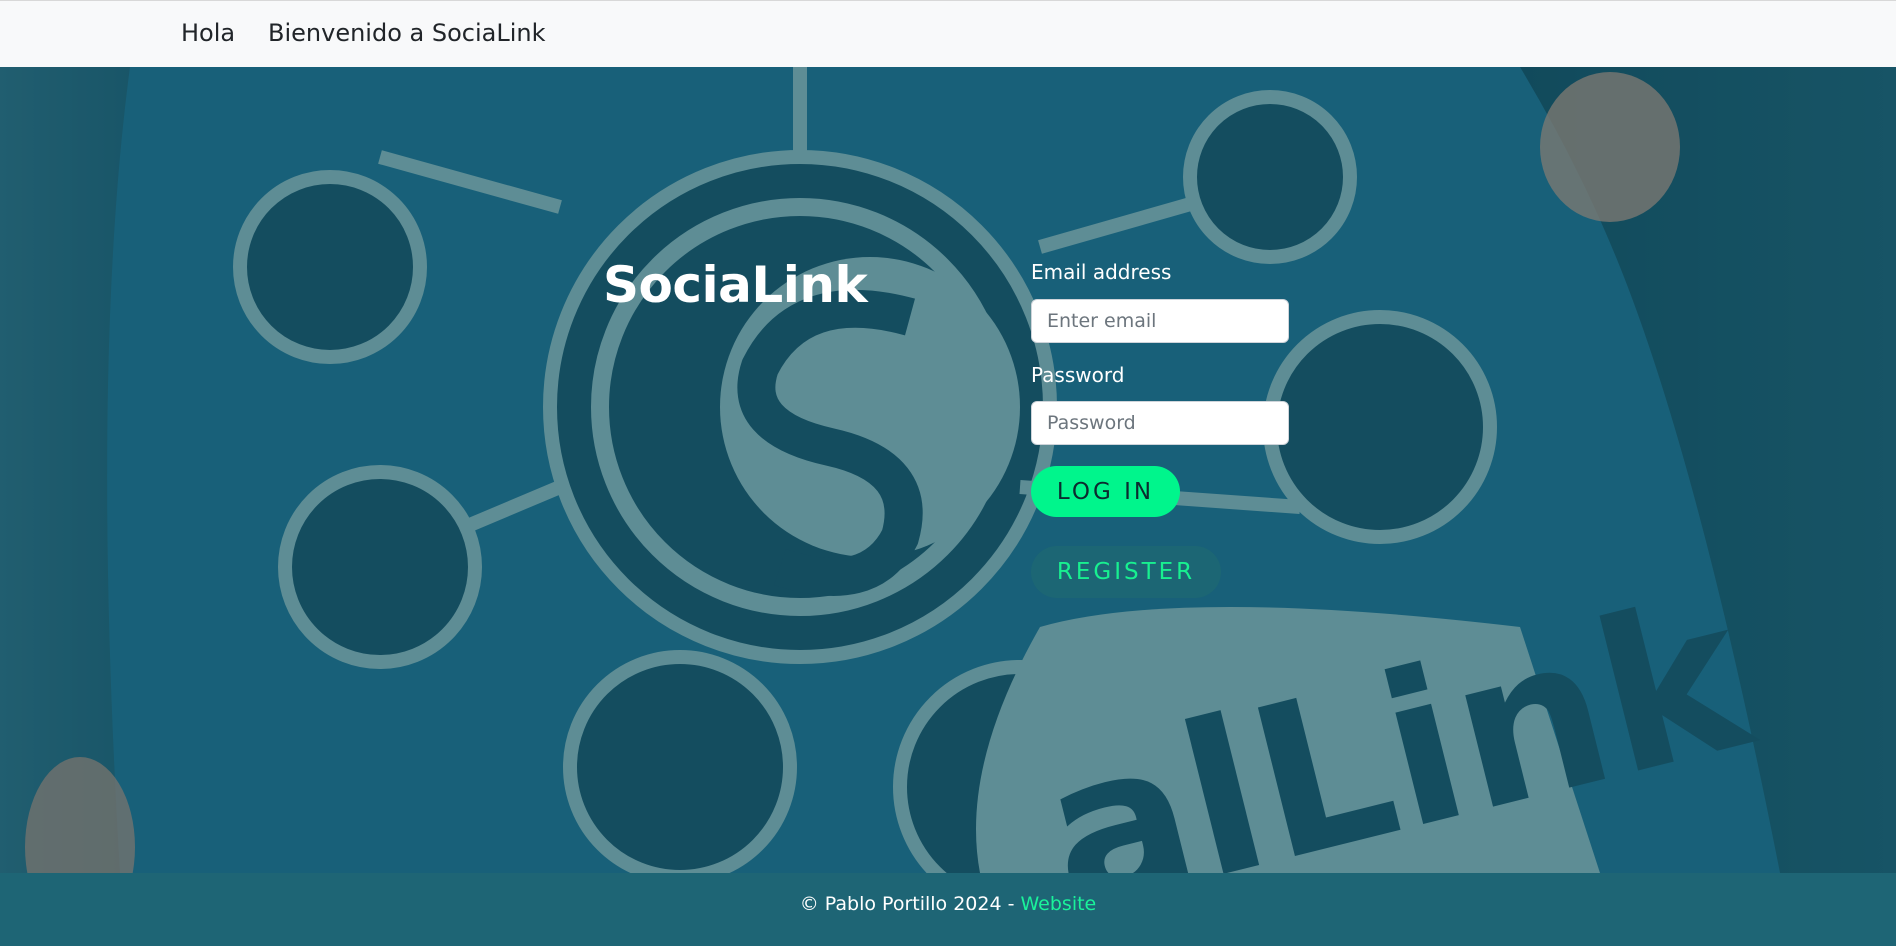  Describe the element at coordinates (1160, 321) in the screenshot. I see `email-input` at that location.